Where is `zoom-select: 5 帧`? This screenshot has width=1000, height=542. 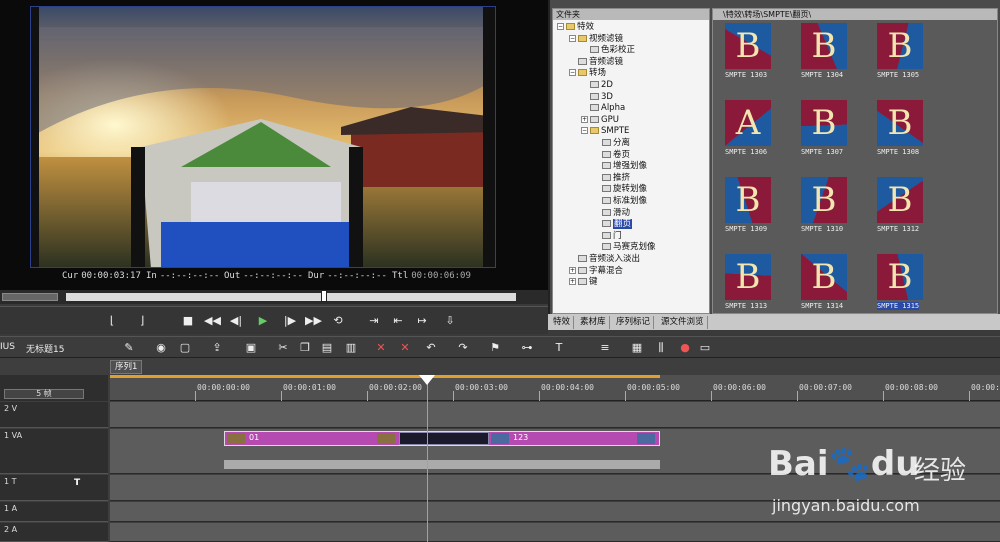
zoom-select: 5 帧 is located at coordinates (44, 394).